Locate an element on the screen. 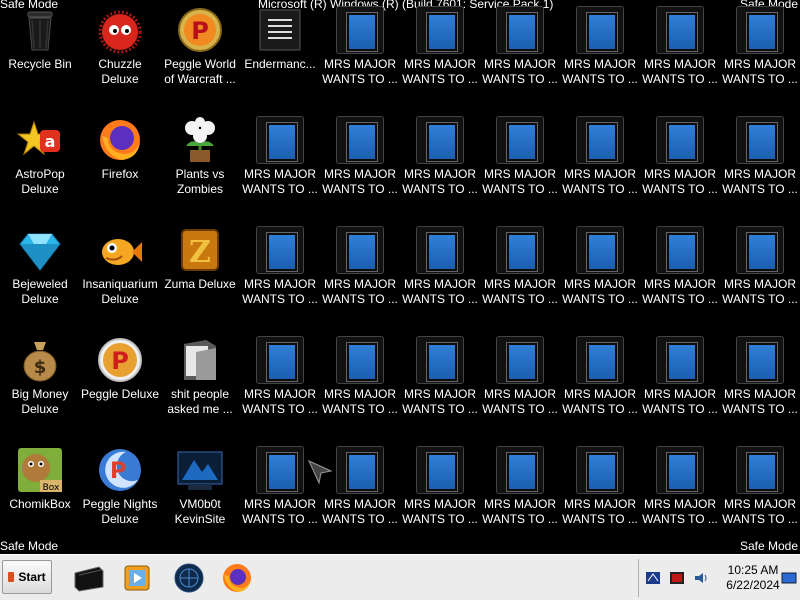 The image size is (800, 600). start-button: Start is located at coordinates (27, 577).